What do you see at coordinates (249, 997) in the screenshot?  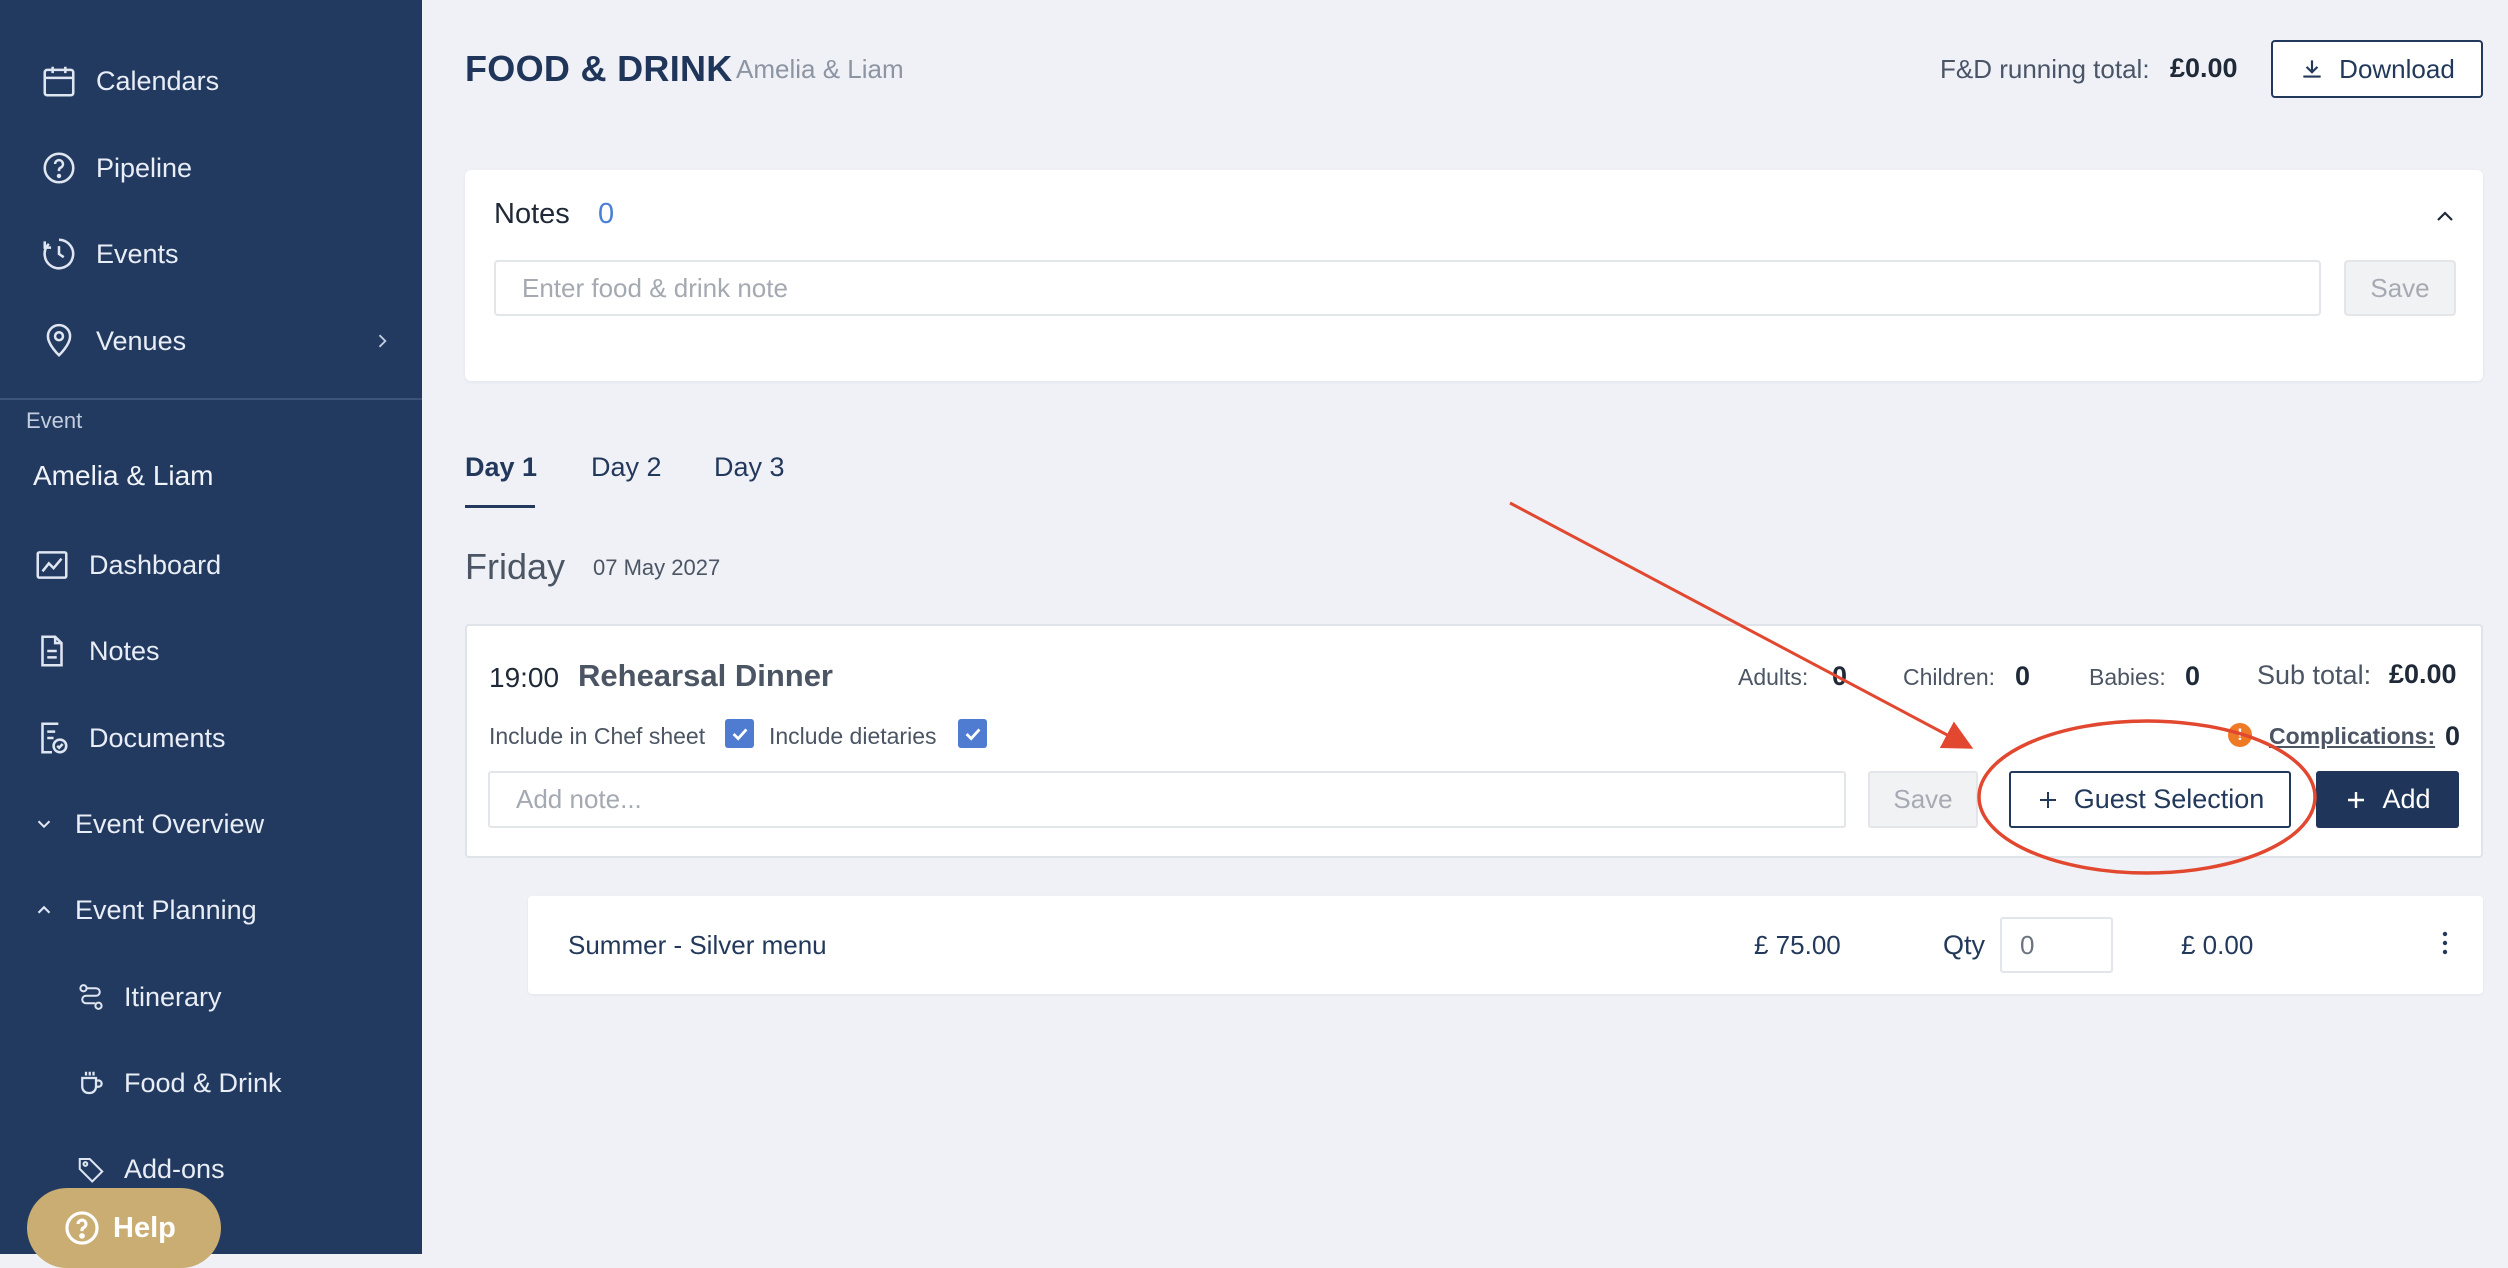 I see `sidebar-item-itinerary: Itinerary` at bounding box center [249, 997].